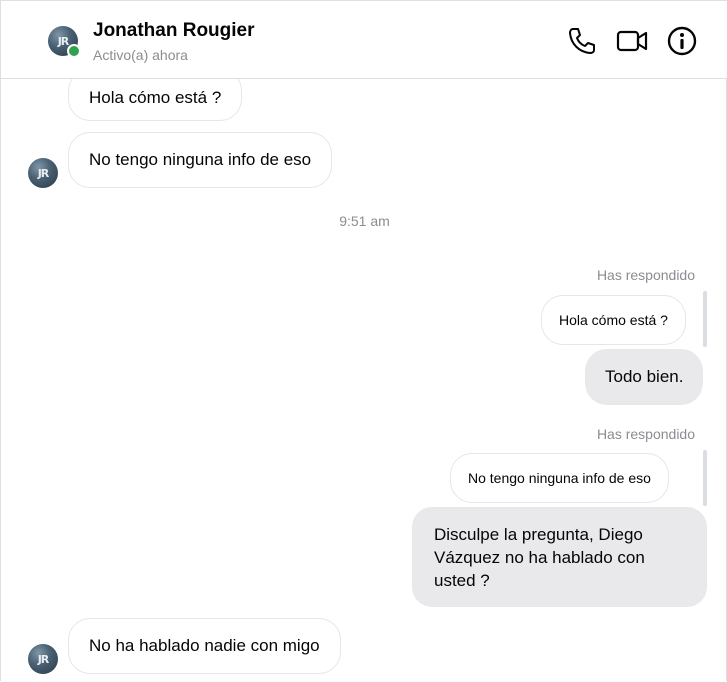 This screenshot has height=682, width=727. Describe the element at coordinates (582, 41) in the screenshot. I see `phone-icon` at that location.